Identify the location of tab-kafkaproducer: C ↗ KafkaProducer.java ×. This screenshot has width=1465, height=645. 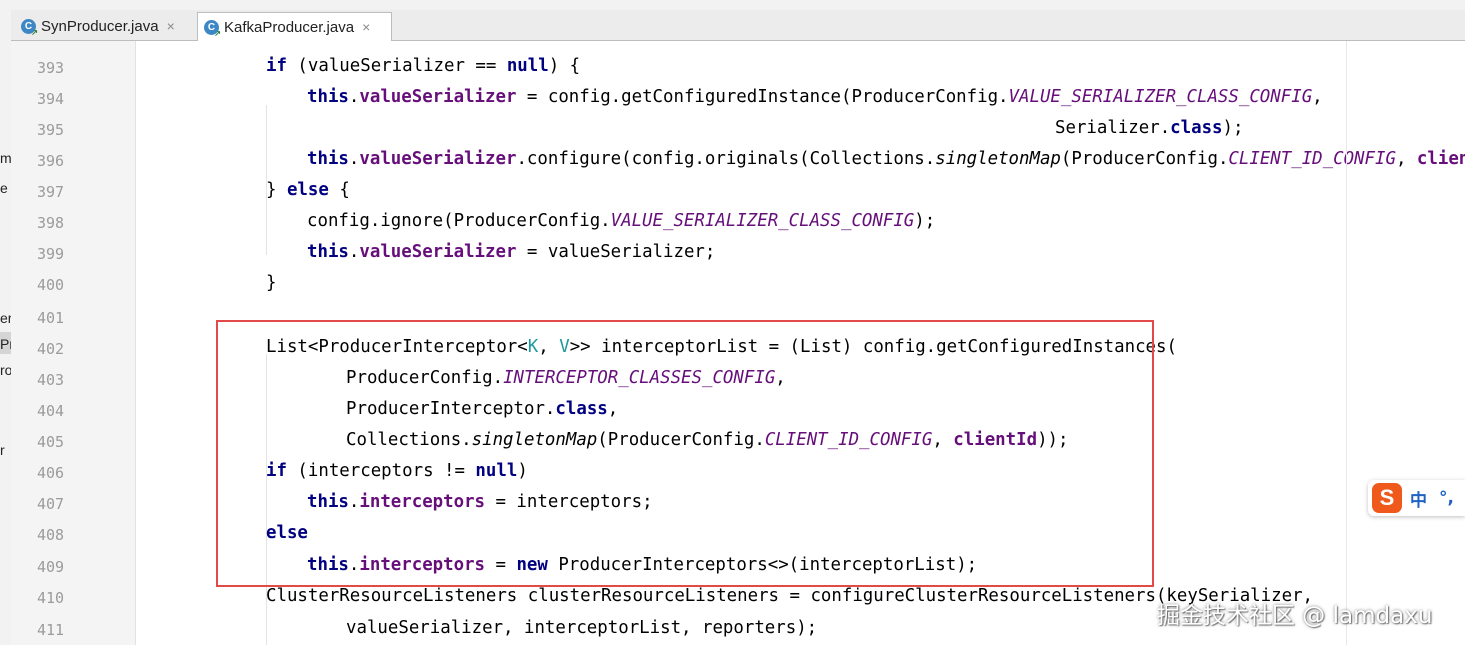
(294, 26).